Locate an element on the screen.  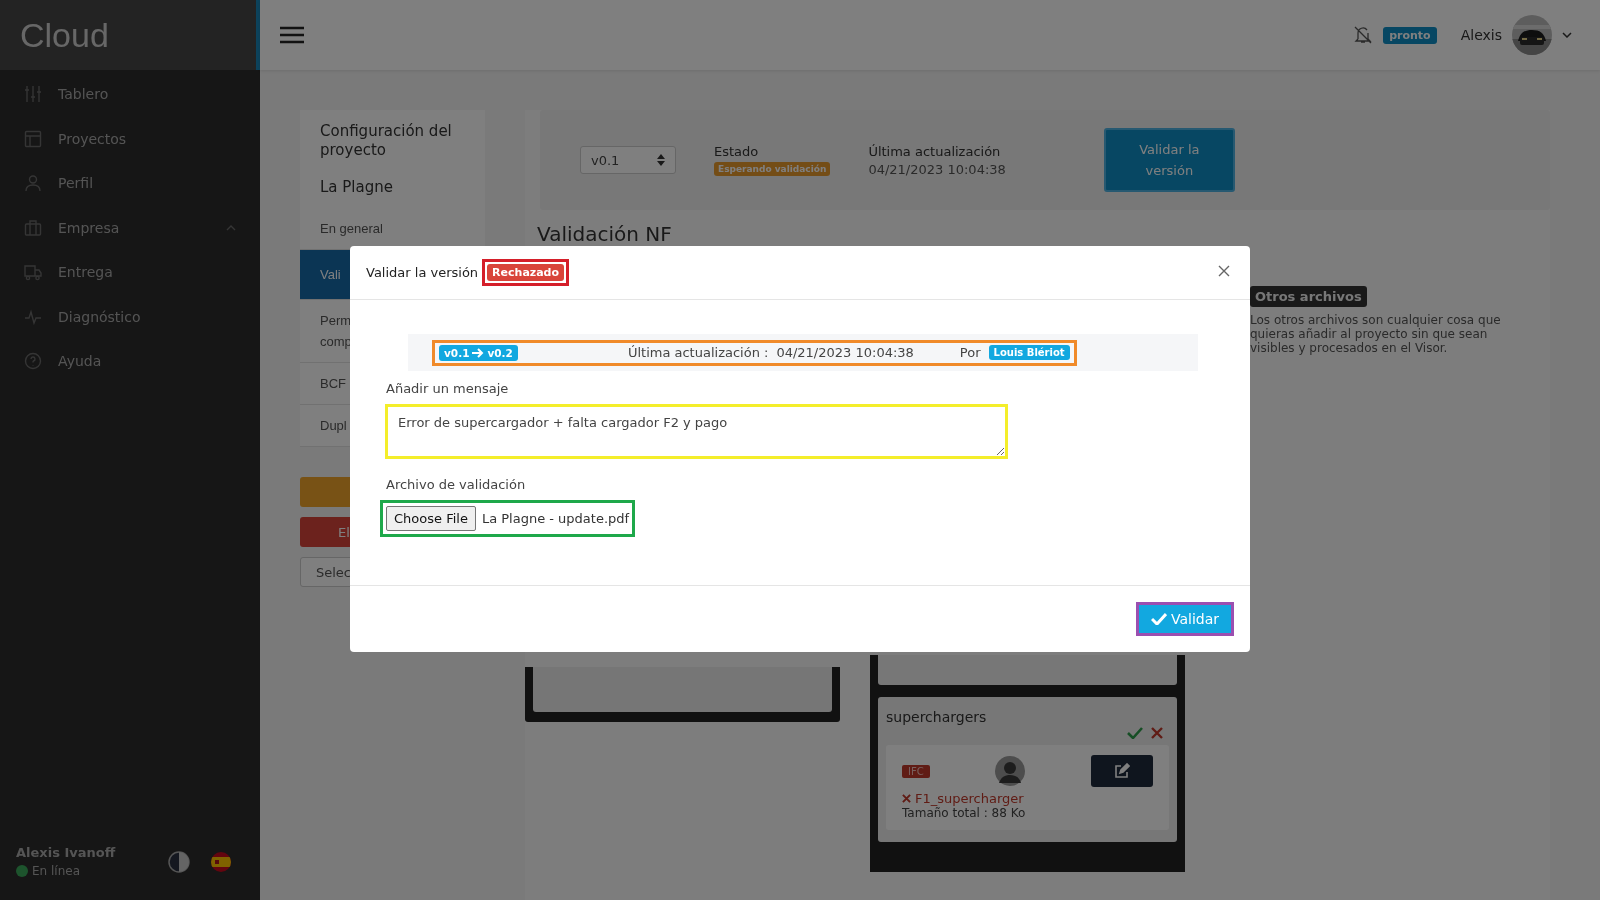
section-title: Validación NF is located at coordinates (605, 235).